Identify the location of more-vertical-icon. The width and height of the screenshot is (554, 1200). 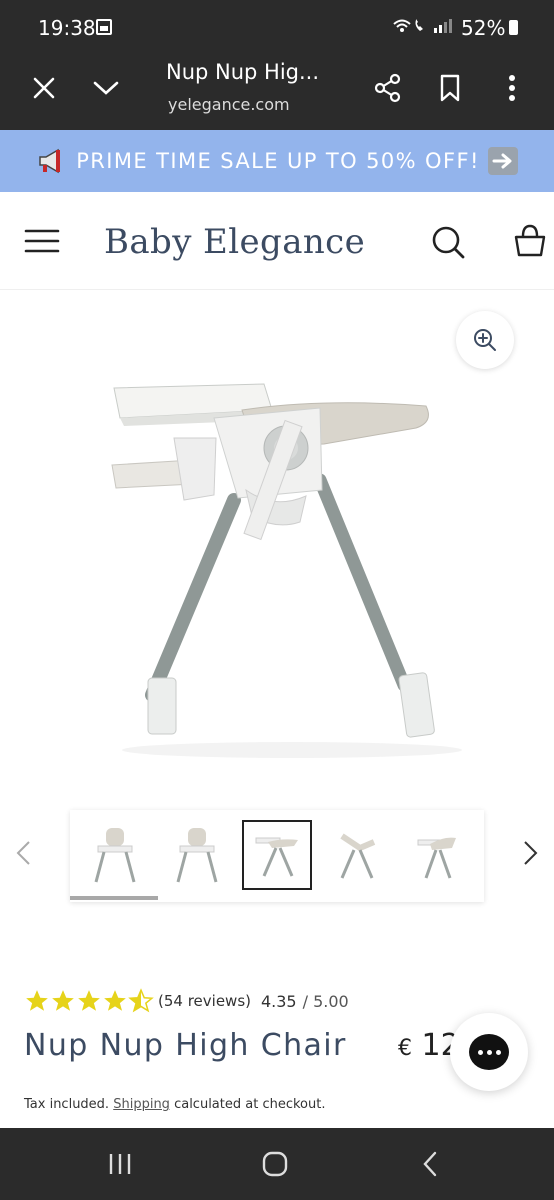
(512, 88).